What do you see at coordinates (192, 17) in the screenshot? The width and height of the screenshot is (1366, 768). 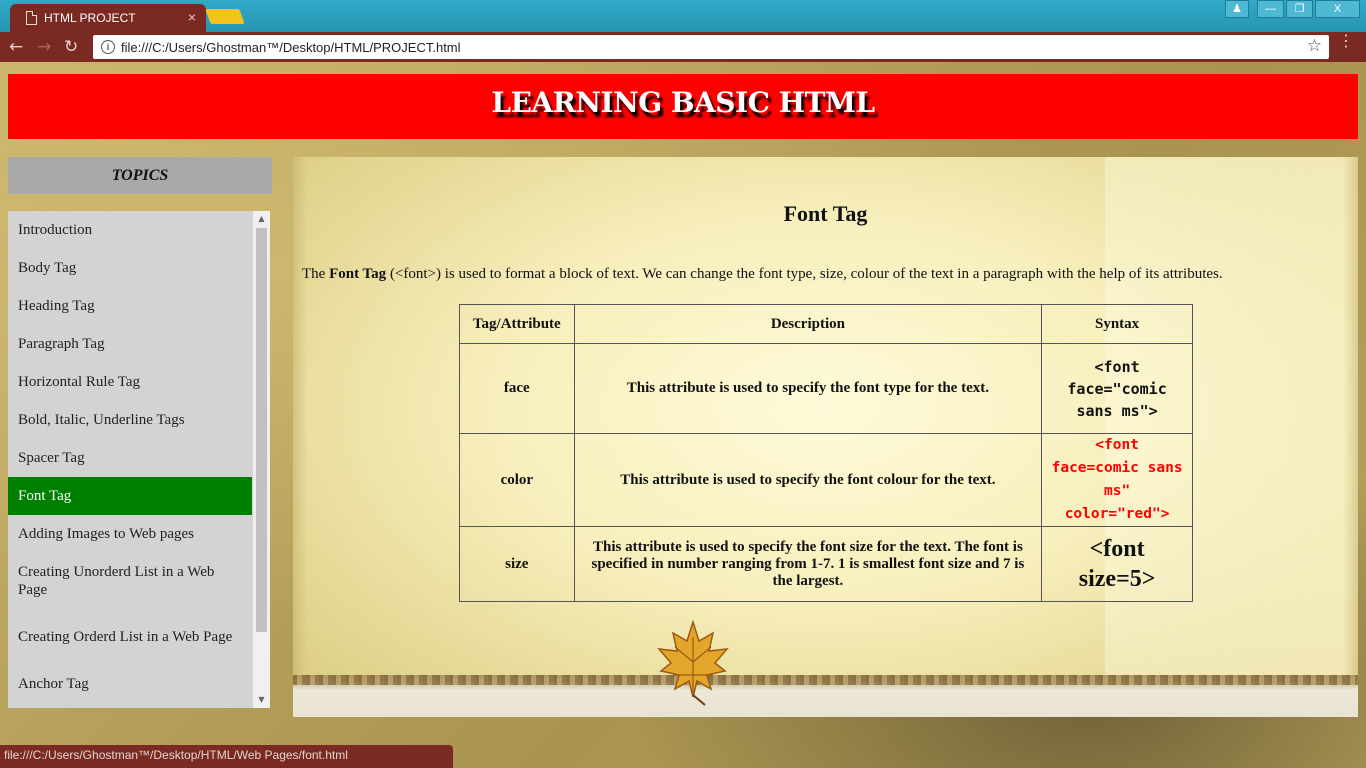 I see `tab-close-icon: ×` at bounding box center [192, 17].